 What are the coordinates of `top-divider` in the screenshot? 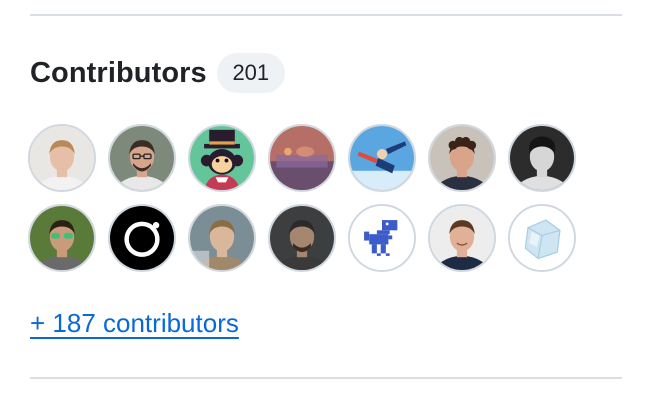 It's located at (326, 15).